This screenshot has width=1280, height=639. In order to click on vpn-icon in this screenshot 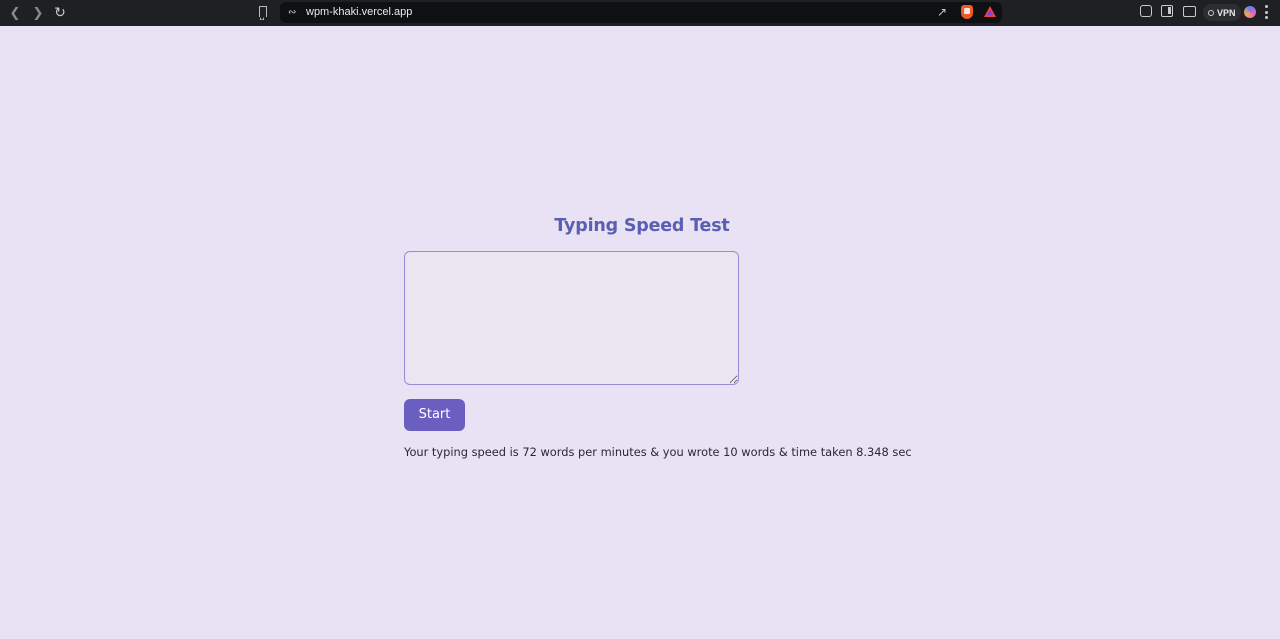, I will do `click(1211, 12)`.